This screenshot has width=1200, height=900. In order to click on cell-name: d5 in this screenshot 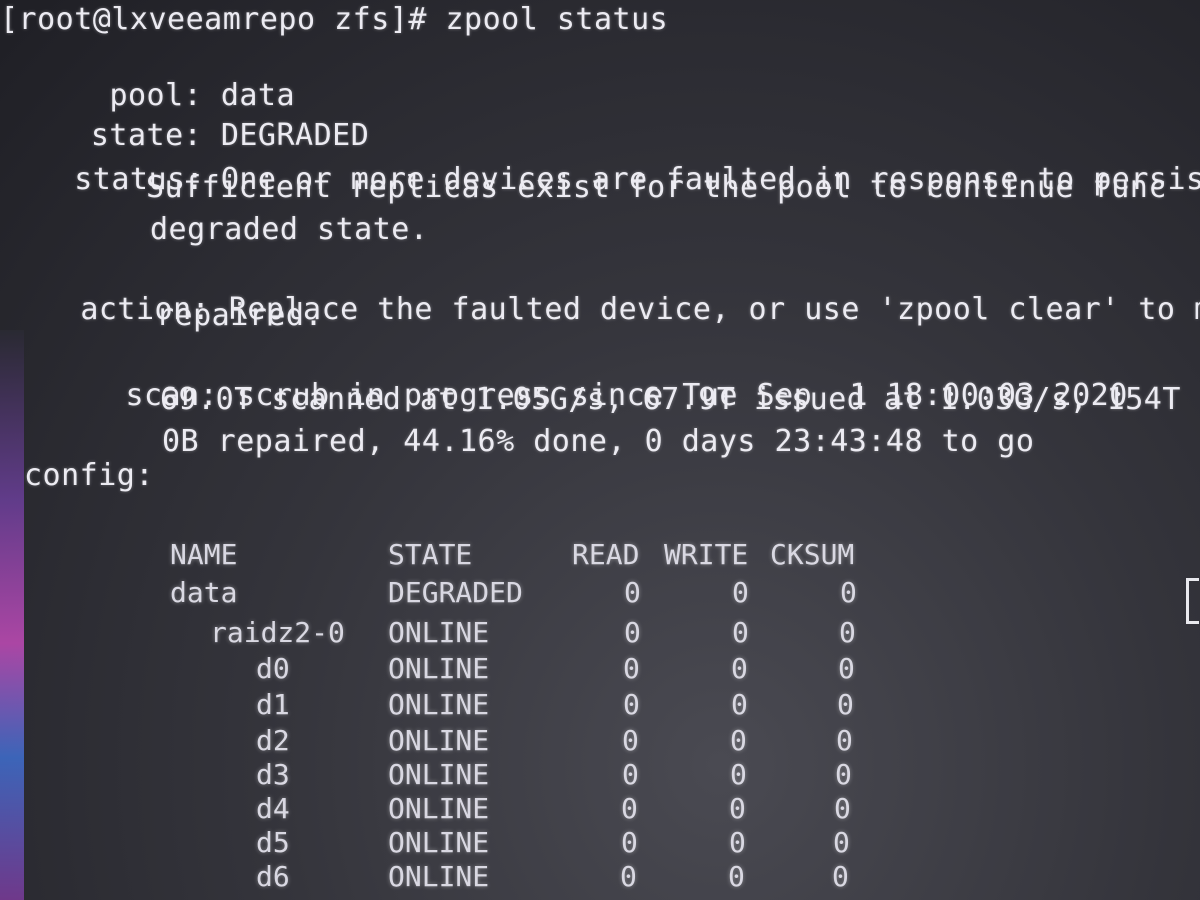, I will do `click(273, 842)`.